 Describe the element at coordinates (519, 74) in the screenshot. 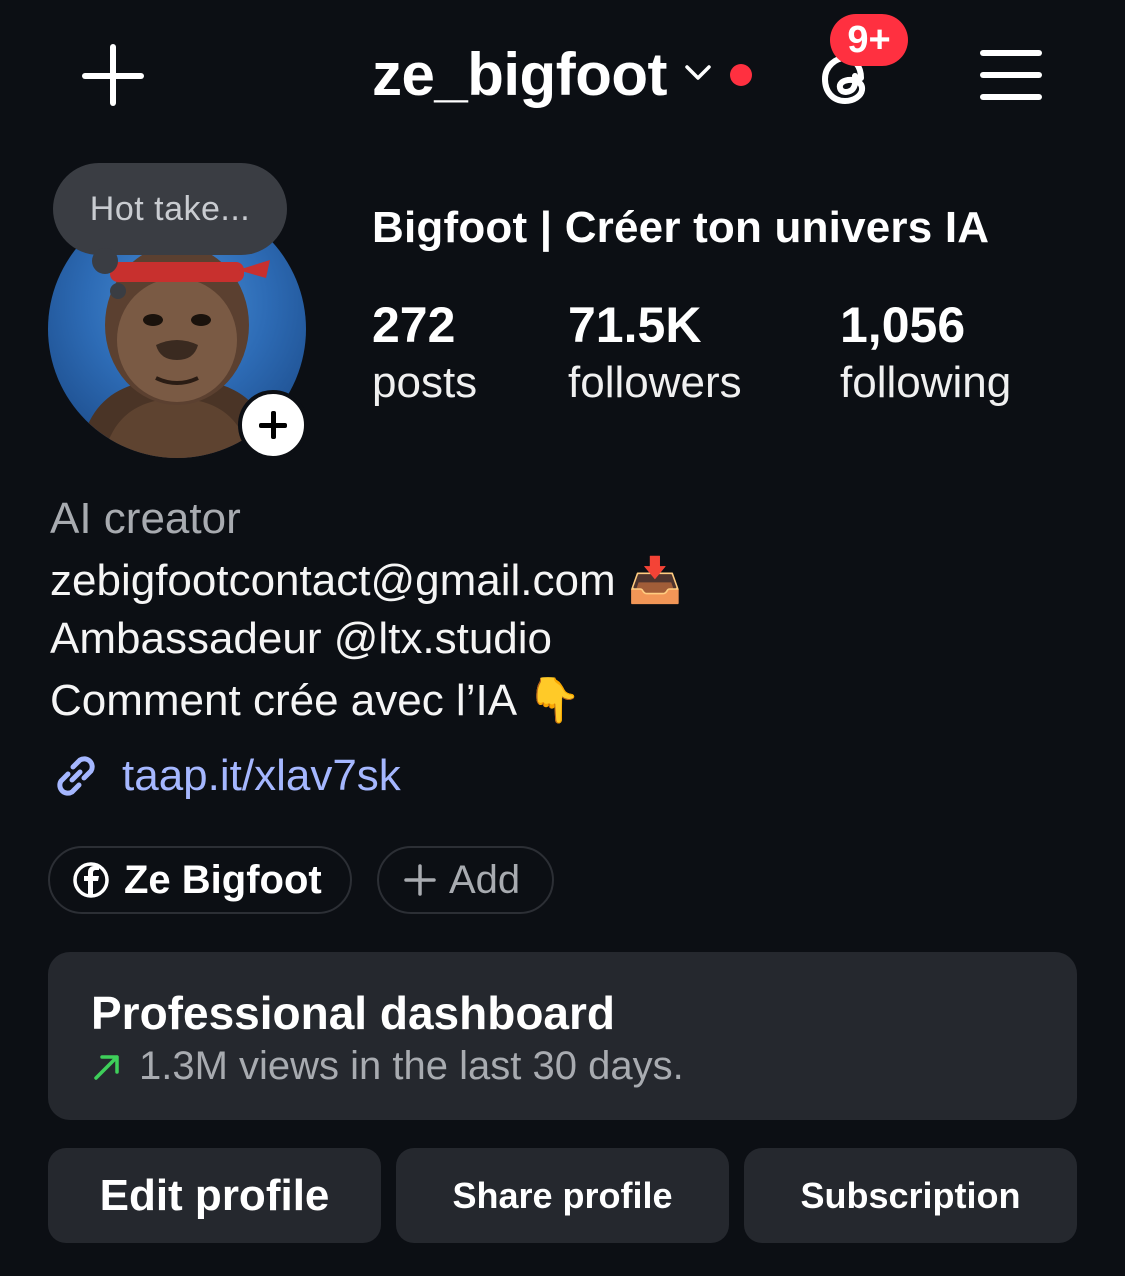

I see `username-switcher: ze_bigfoot` at that location.